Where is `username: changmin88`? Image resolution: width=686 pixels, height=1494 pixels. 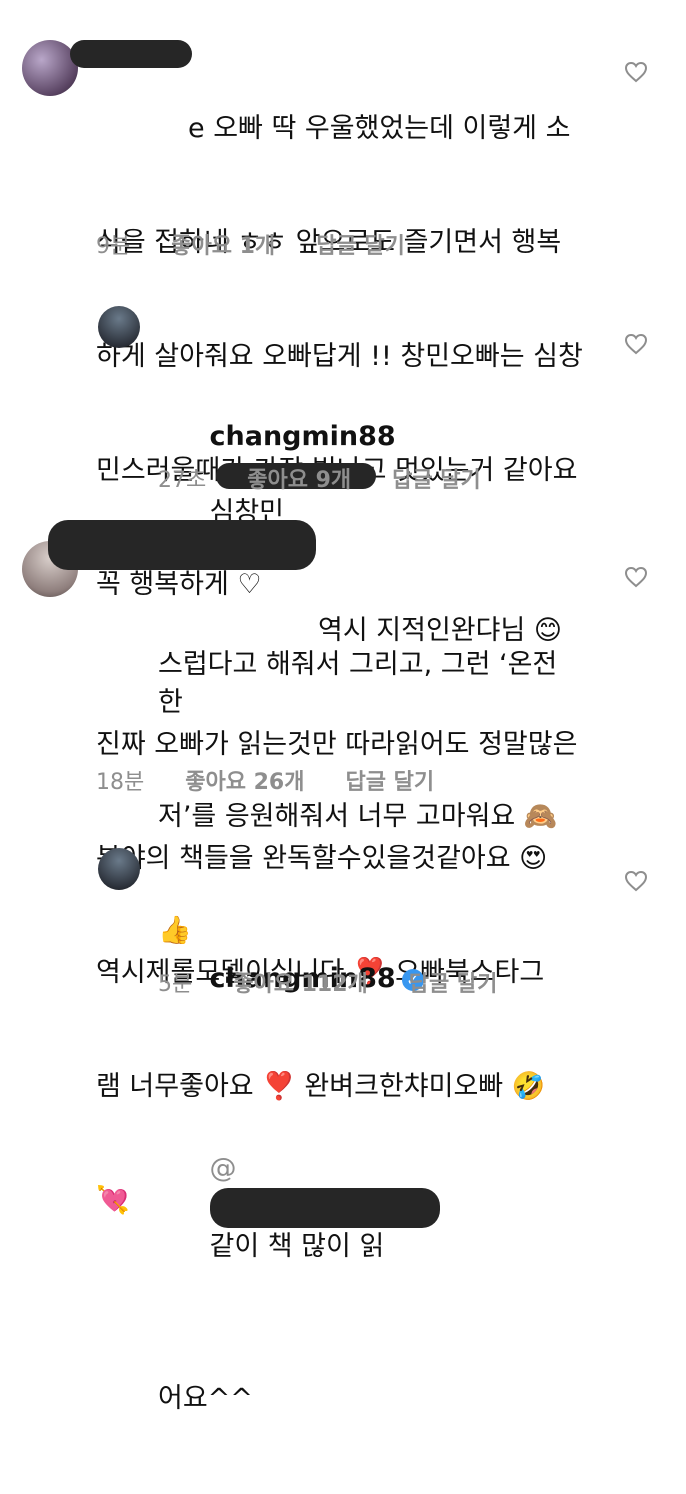 username: changmin88 is located at coordinates (303, 436).